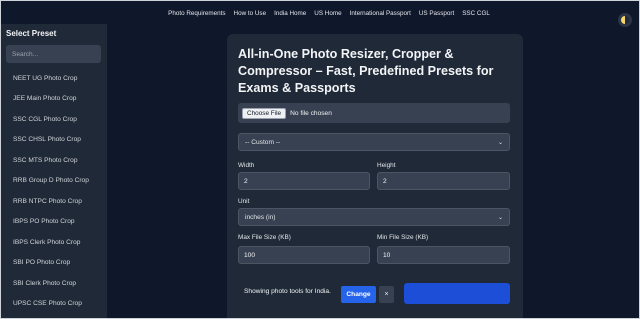 Image resolution: width=640 pixels, height=319 pixels. I want to click on preset-item-jee-main: JEE Main Photo Crop, so click(53, 99).